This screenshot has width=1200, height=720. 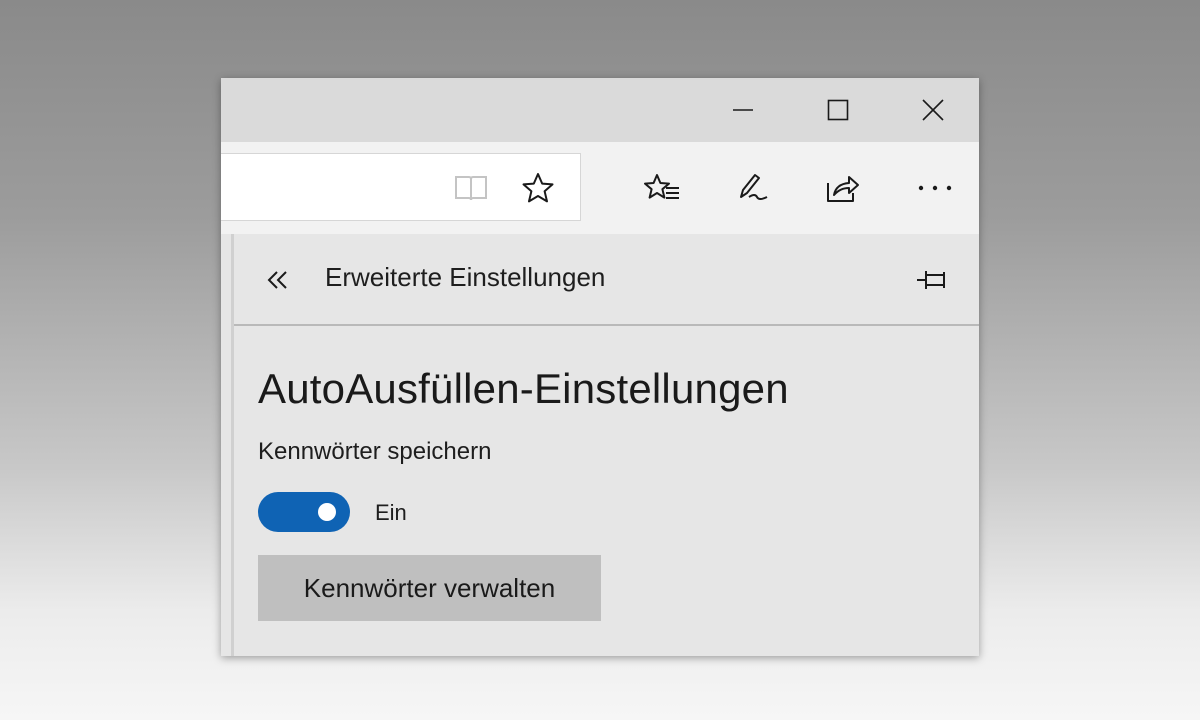 I want to click on favorites-hub-icon, so click(x=661, y=186).